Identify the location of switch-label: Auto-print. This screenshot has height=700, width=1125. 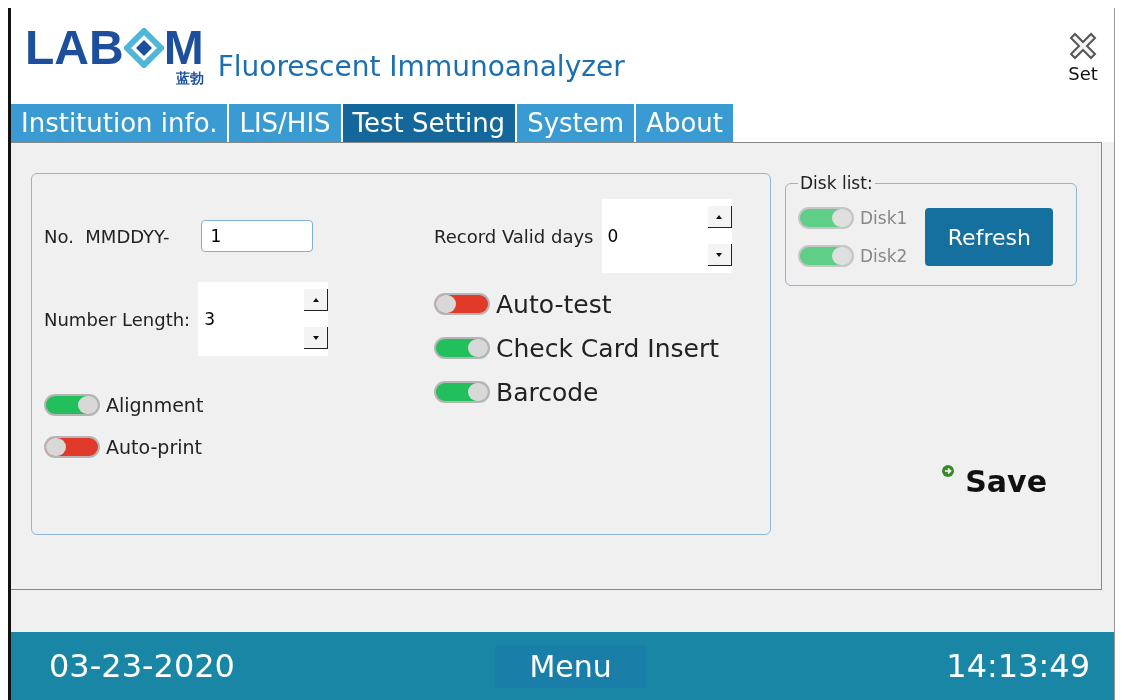
(154, 447).